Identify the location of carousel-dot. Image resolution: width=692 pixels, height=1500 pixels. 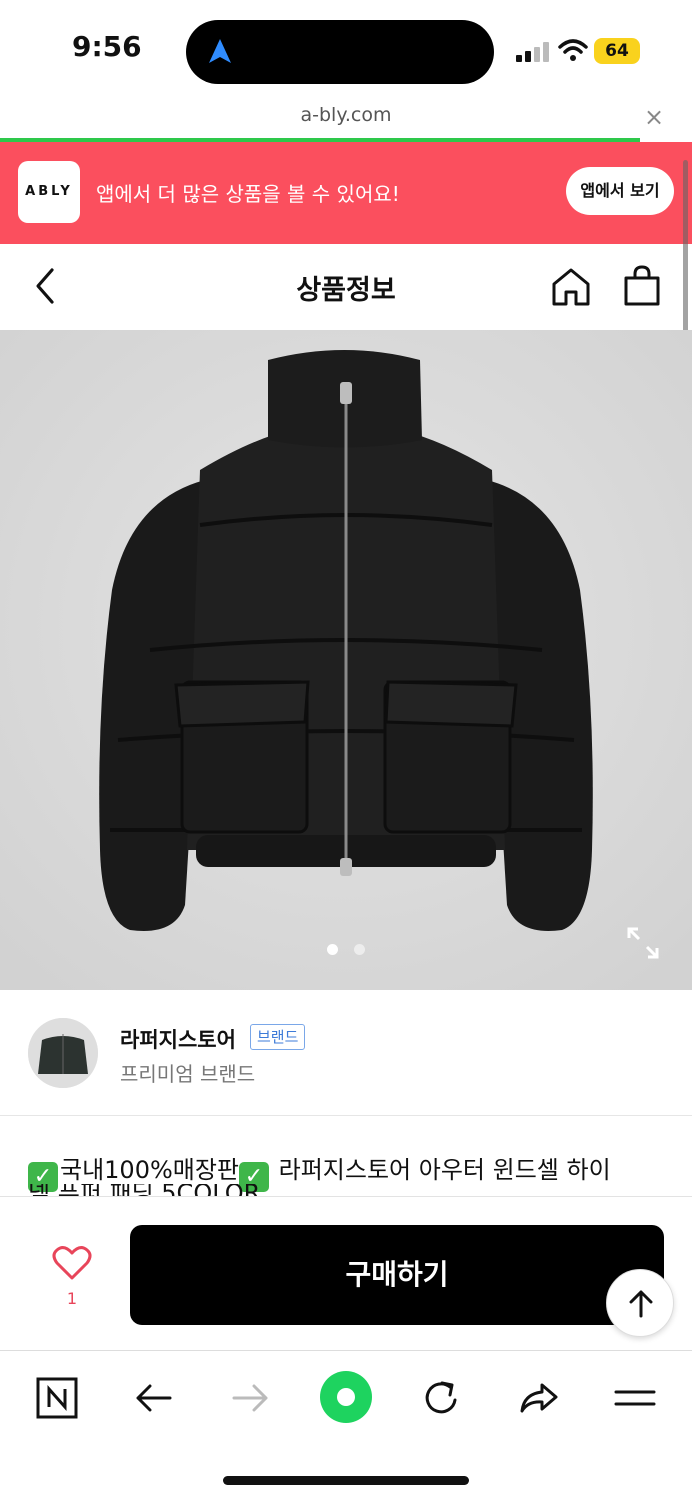
(359, 949).